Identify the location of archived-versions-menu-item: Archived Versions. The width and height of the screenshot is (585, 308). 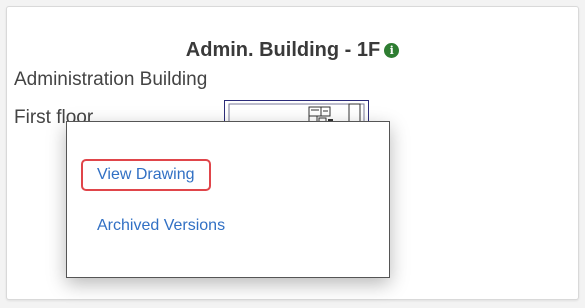
(161, 226).